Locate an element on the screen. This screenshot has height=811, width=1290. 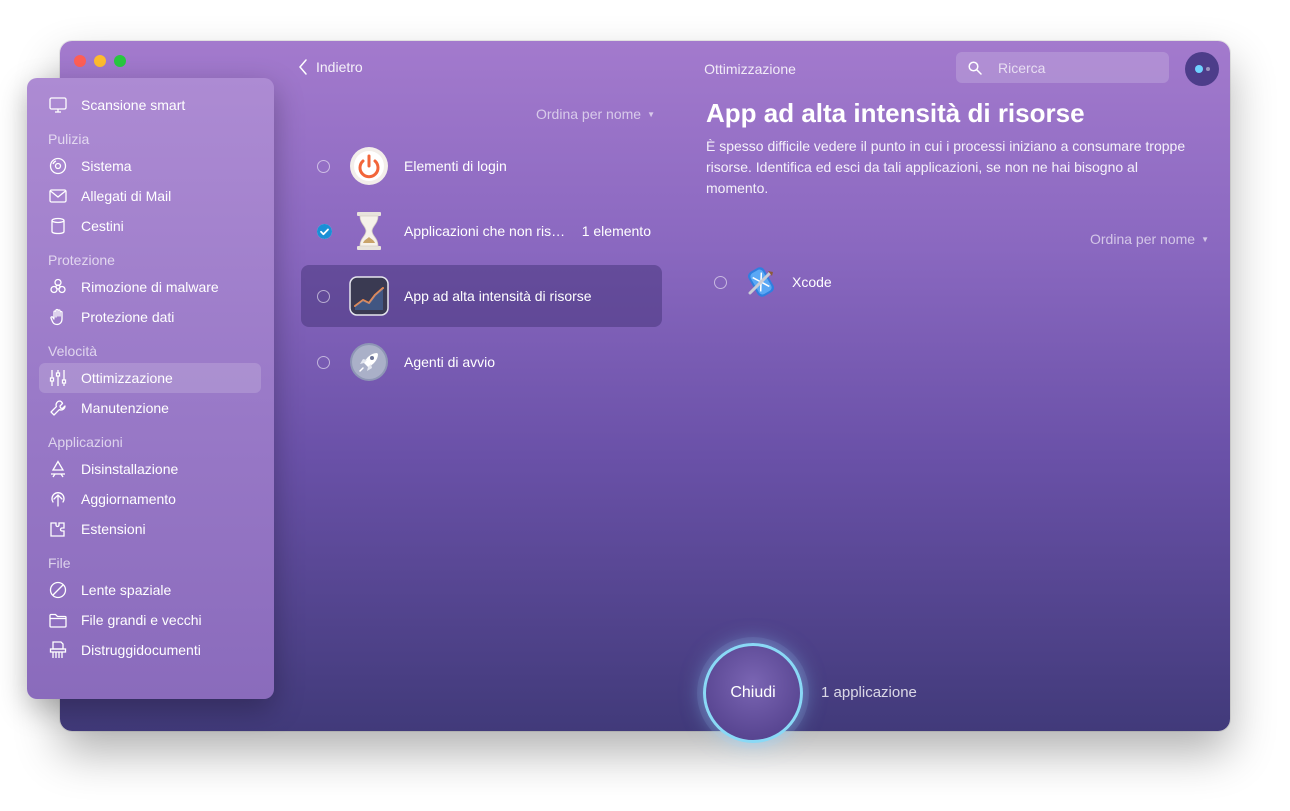
checked-checkbox is located at coordinates (324, 231).